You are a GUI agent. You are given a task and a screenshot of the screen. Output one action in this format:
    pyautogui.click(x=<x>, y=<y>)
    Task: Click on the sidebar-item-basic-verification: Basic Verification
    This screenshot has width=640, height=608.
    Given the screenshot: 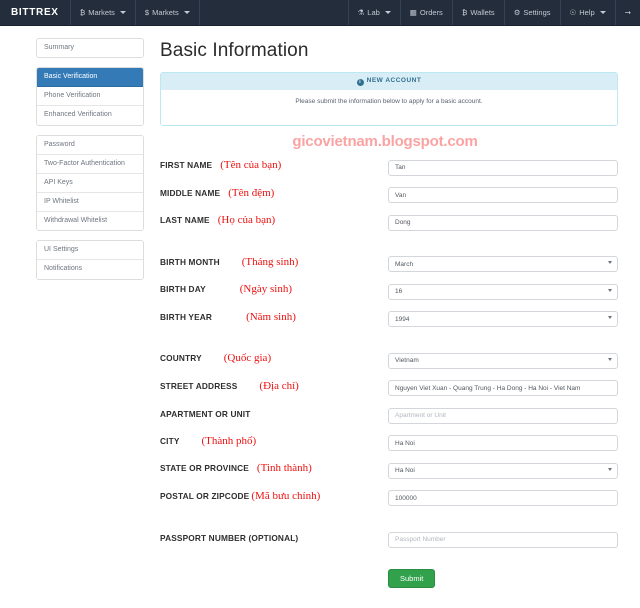 What is the action you would take?
    pyautogui.click(x=90, y=78)
    